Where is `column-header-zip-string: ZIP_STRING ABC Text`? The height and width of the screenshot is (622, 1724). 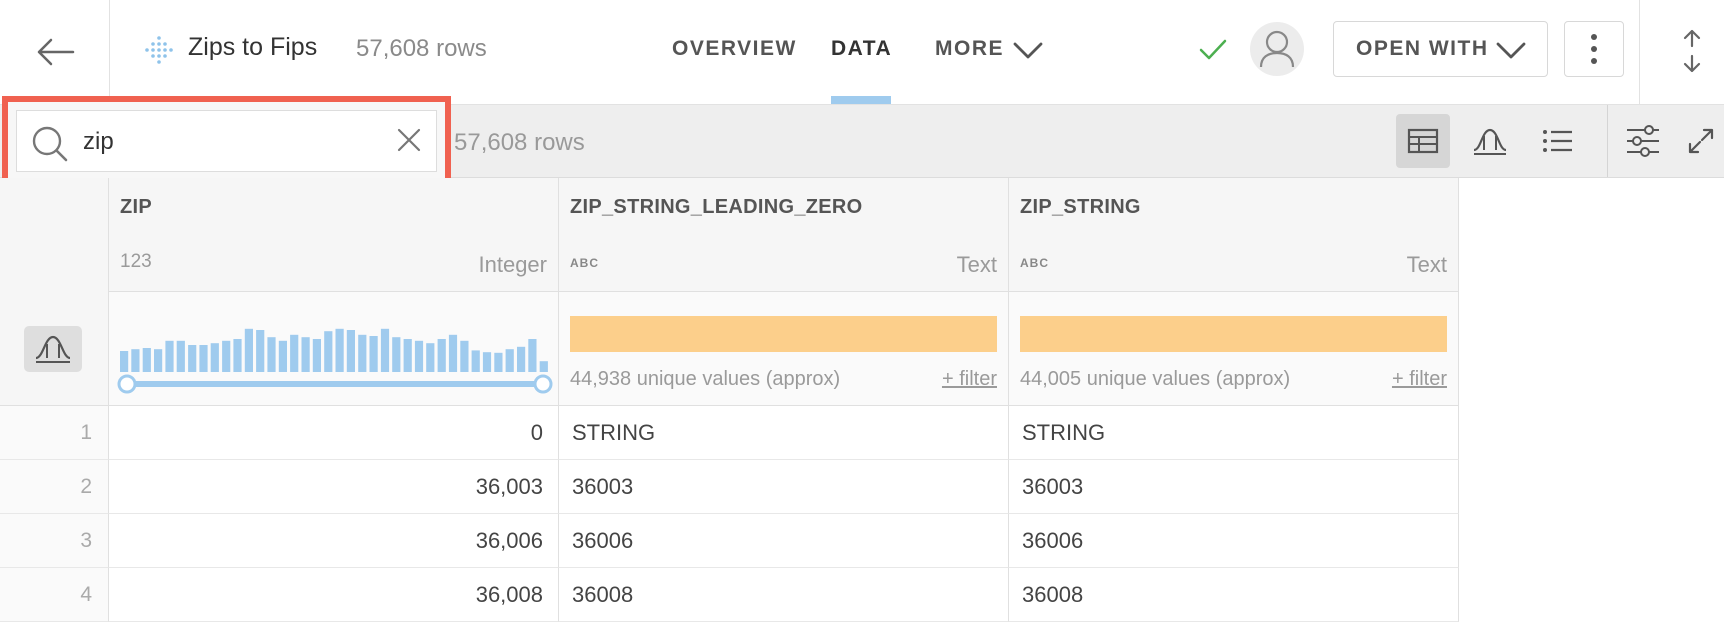 column-header-zip-string: ZIP_STRING ABC Text is located at coordinates (1234, 235).